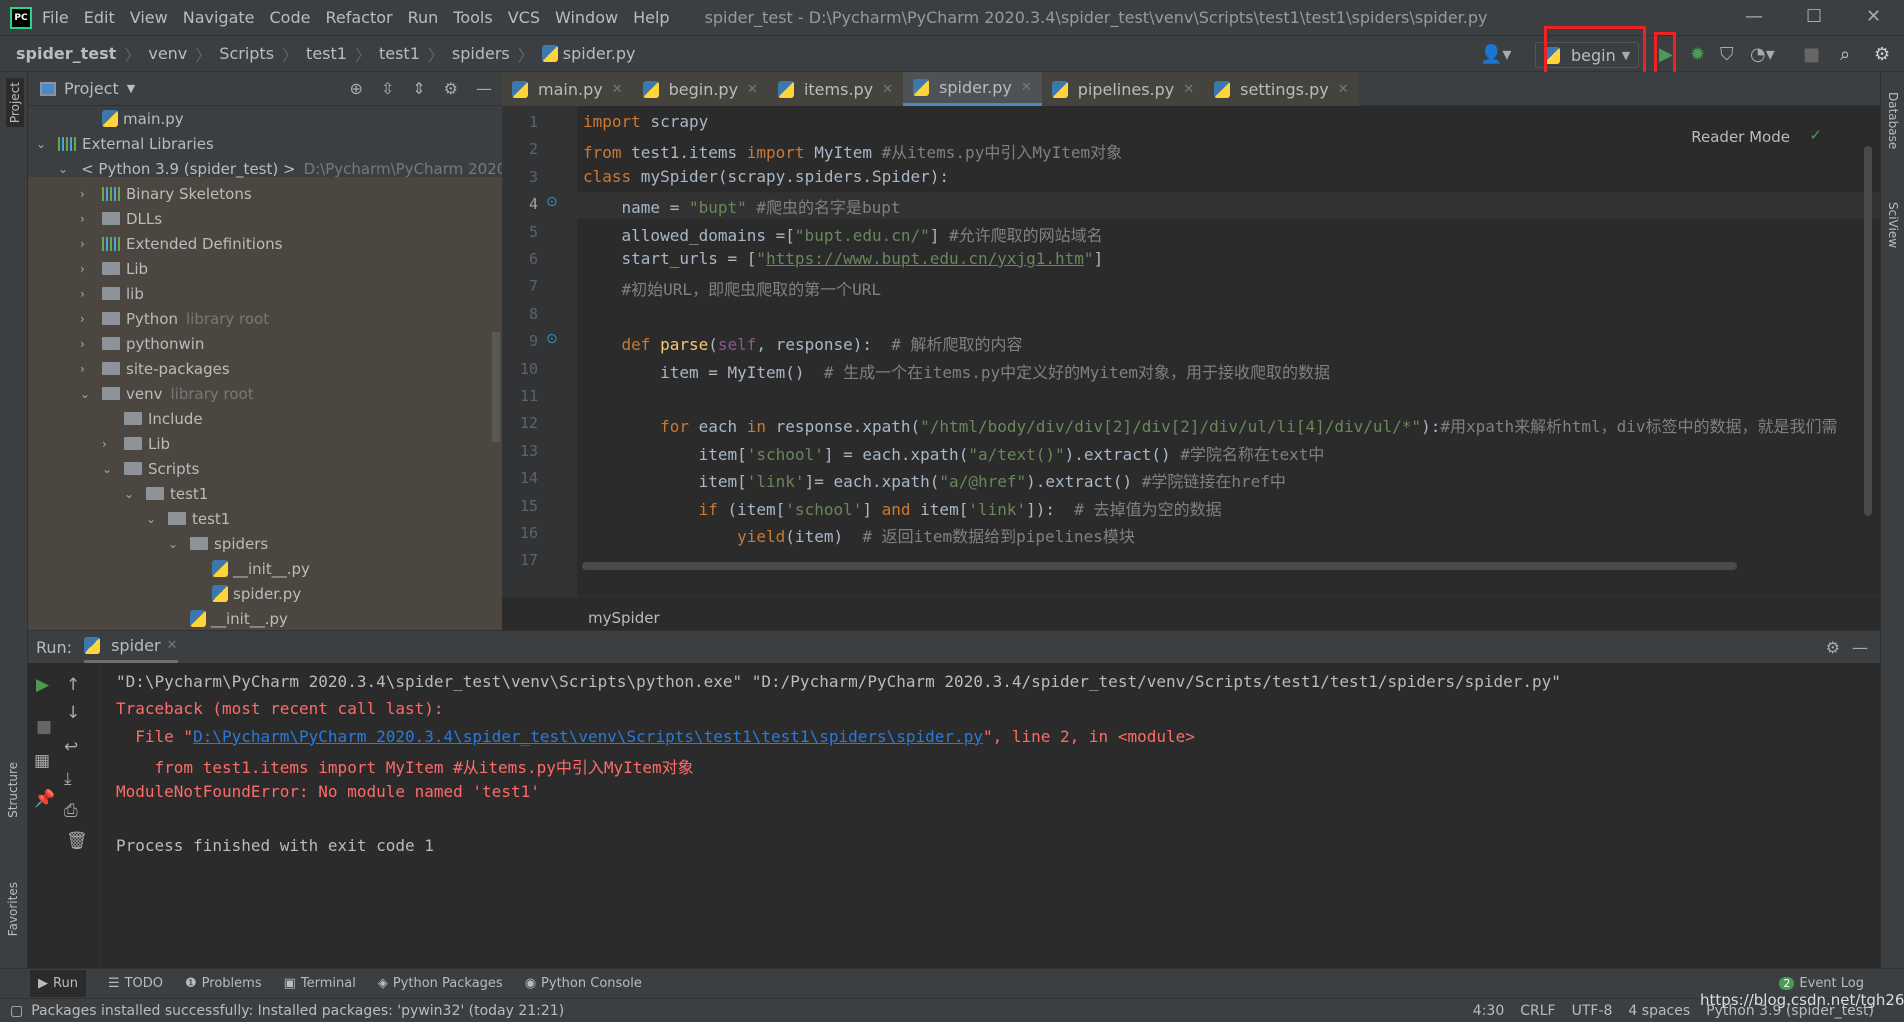  What do you see at coordinates (1893, 225) in the screenshot?
I see `sciview-side-tab: SciView` at bounding box center [1893, 225].